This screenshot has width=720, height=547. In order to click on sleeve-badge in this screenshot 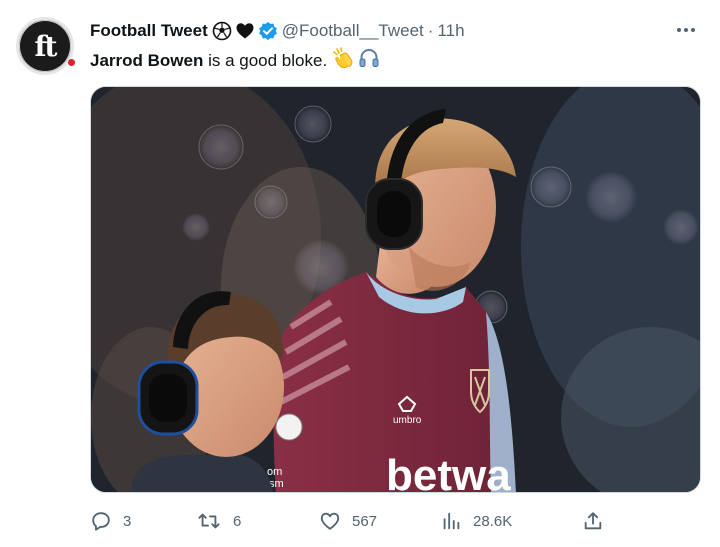, I will do `click(289, 427)`.